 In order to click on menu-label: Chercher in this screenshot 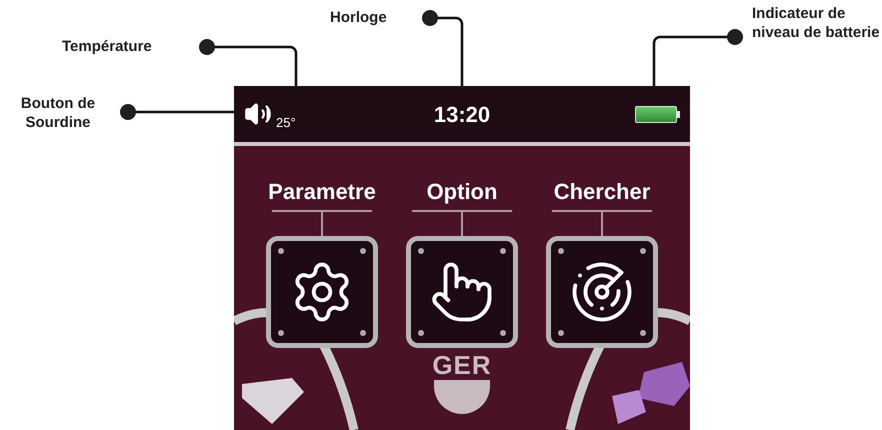, I will do `click(602, 192)`.